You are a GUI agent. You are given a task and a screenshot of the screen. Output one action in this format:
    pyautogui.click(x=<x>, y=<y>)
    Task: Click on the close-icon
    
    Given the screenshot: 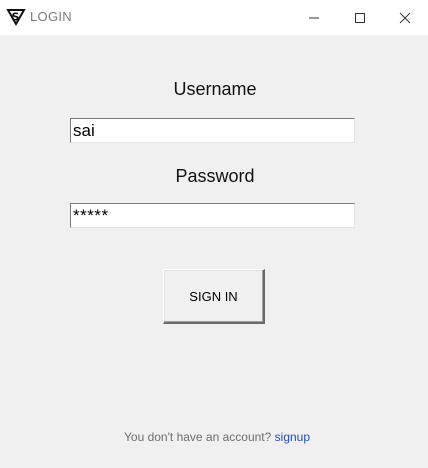 What is the action you would take?
    pyautogui.click(x=405, y=17)
    